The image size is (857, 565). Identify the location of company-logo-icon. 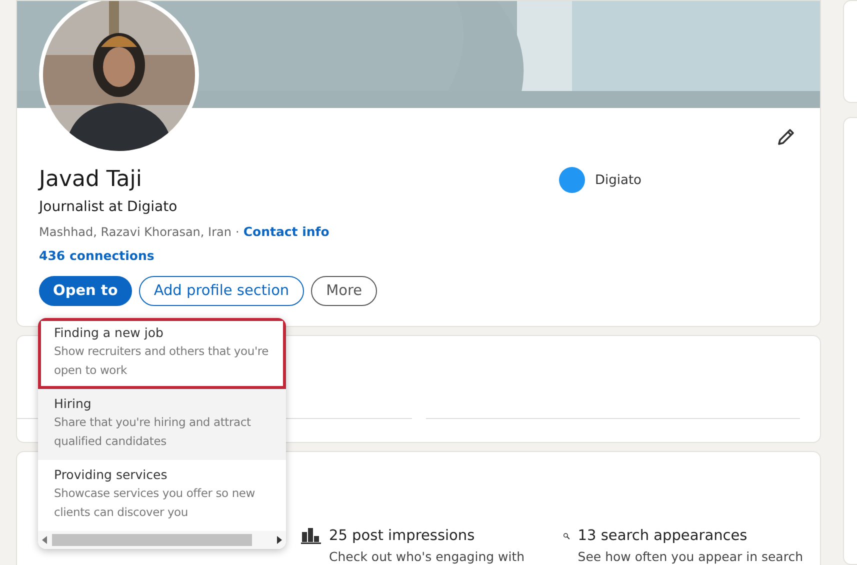
(572, 180).